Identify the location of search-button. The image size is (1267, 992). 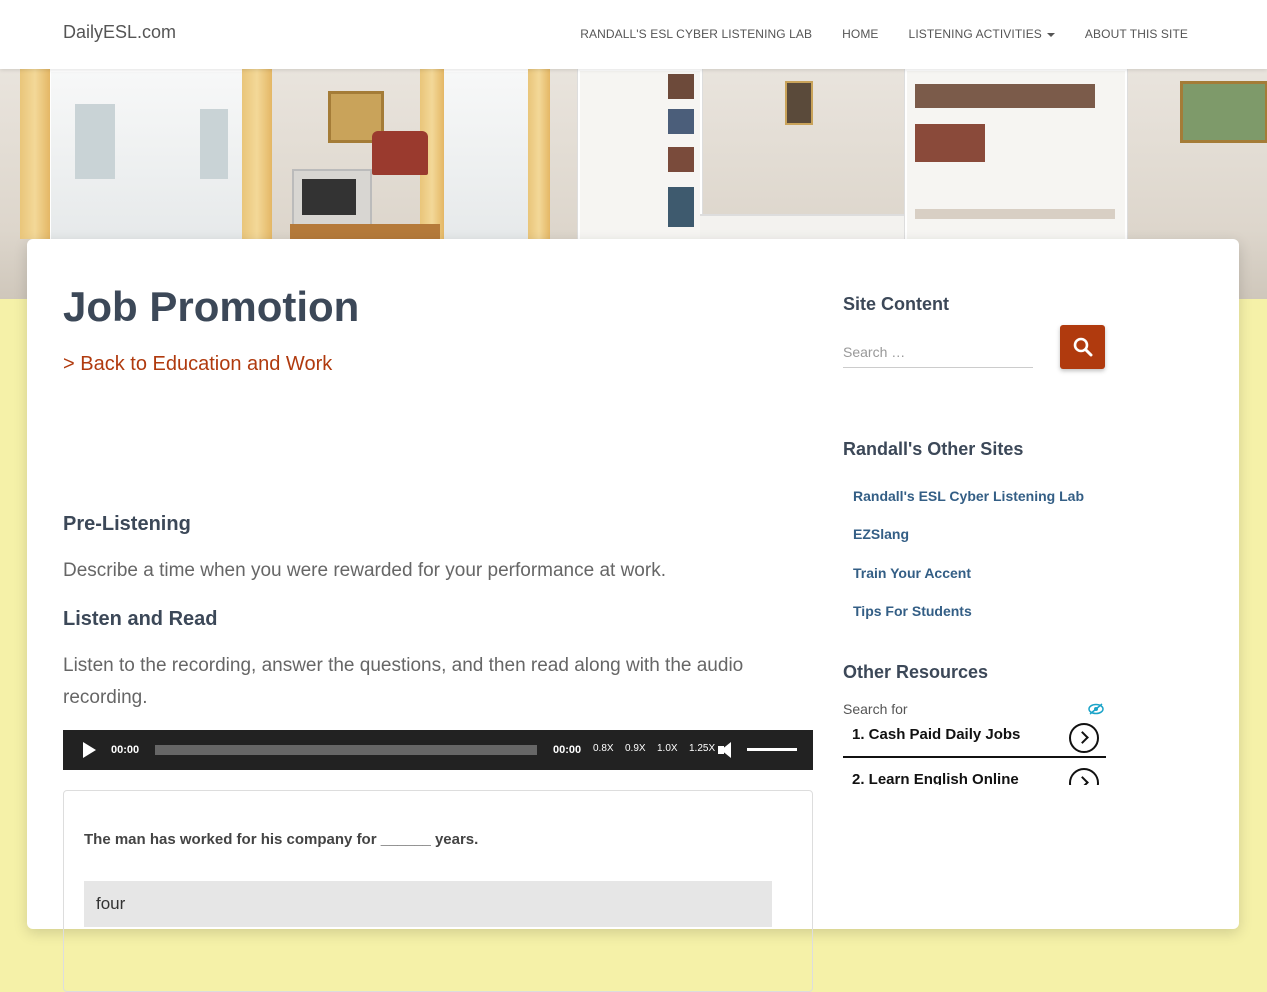
(1082, 347).